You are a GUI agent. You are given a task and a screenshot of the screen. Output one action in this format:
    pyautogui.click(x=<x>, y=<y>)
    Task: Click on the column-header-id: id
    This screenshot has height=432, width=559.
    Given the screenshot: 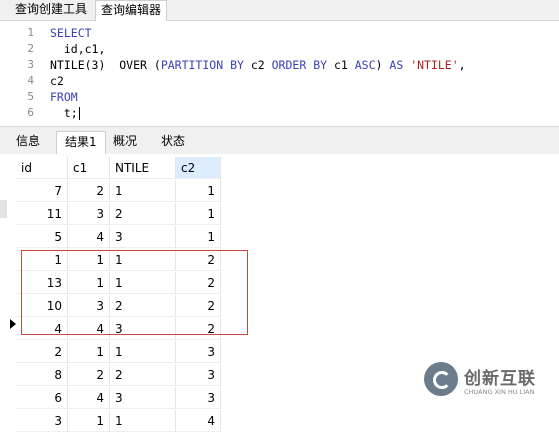 What is the action you would take?
    pyautogui.click(x=42, y=168)
    